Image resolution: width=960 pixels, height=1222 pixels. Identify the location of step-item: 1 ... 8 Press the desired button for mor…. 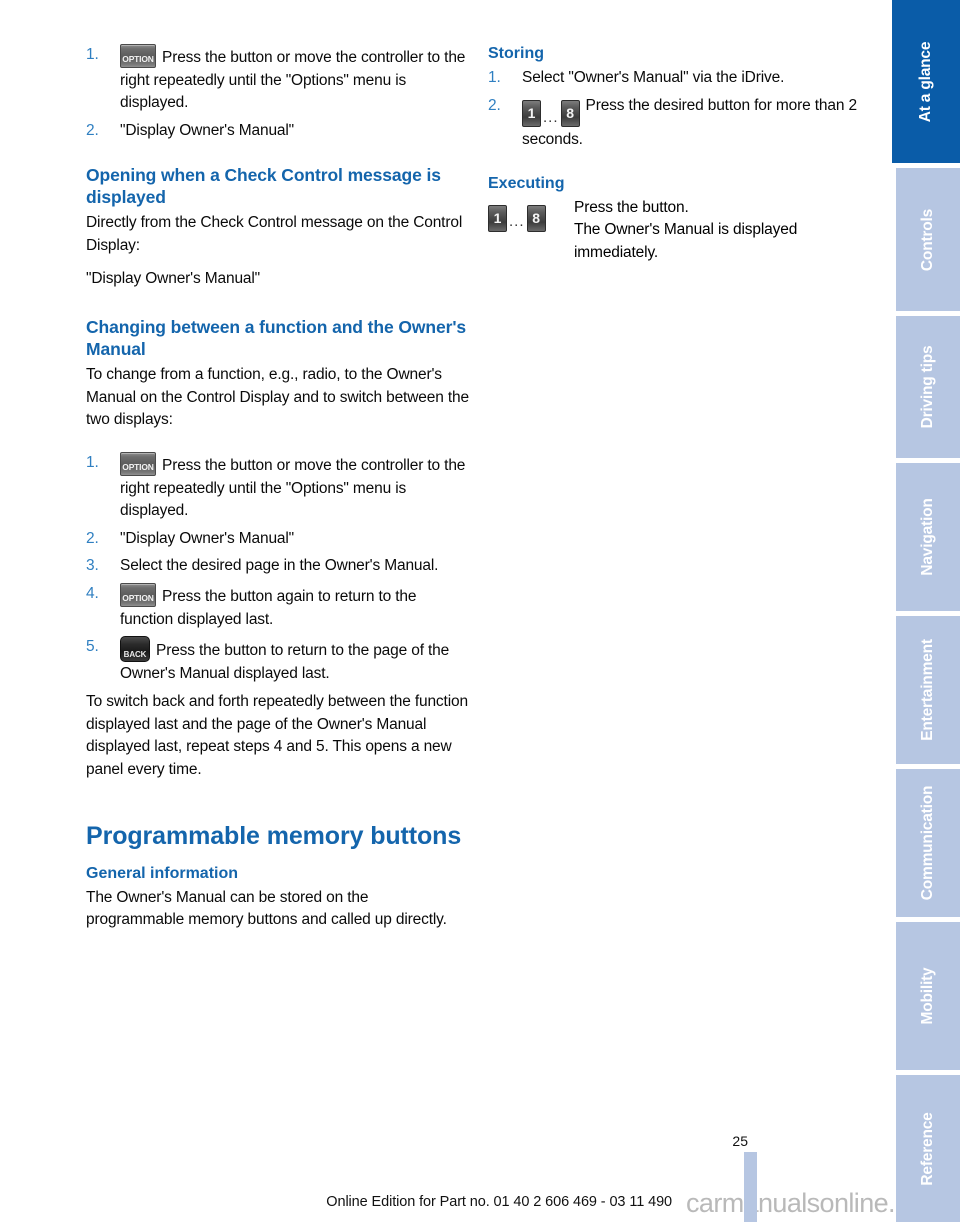
(680, 123).